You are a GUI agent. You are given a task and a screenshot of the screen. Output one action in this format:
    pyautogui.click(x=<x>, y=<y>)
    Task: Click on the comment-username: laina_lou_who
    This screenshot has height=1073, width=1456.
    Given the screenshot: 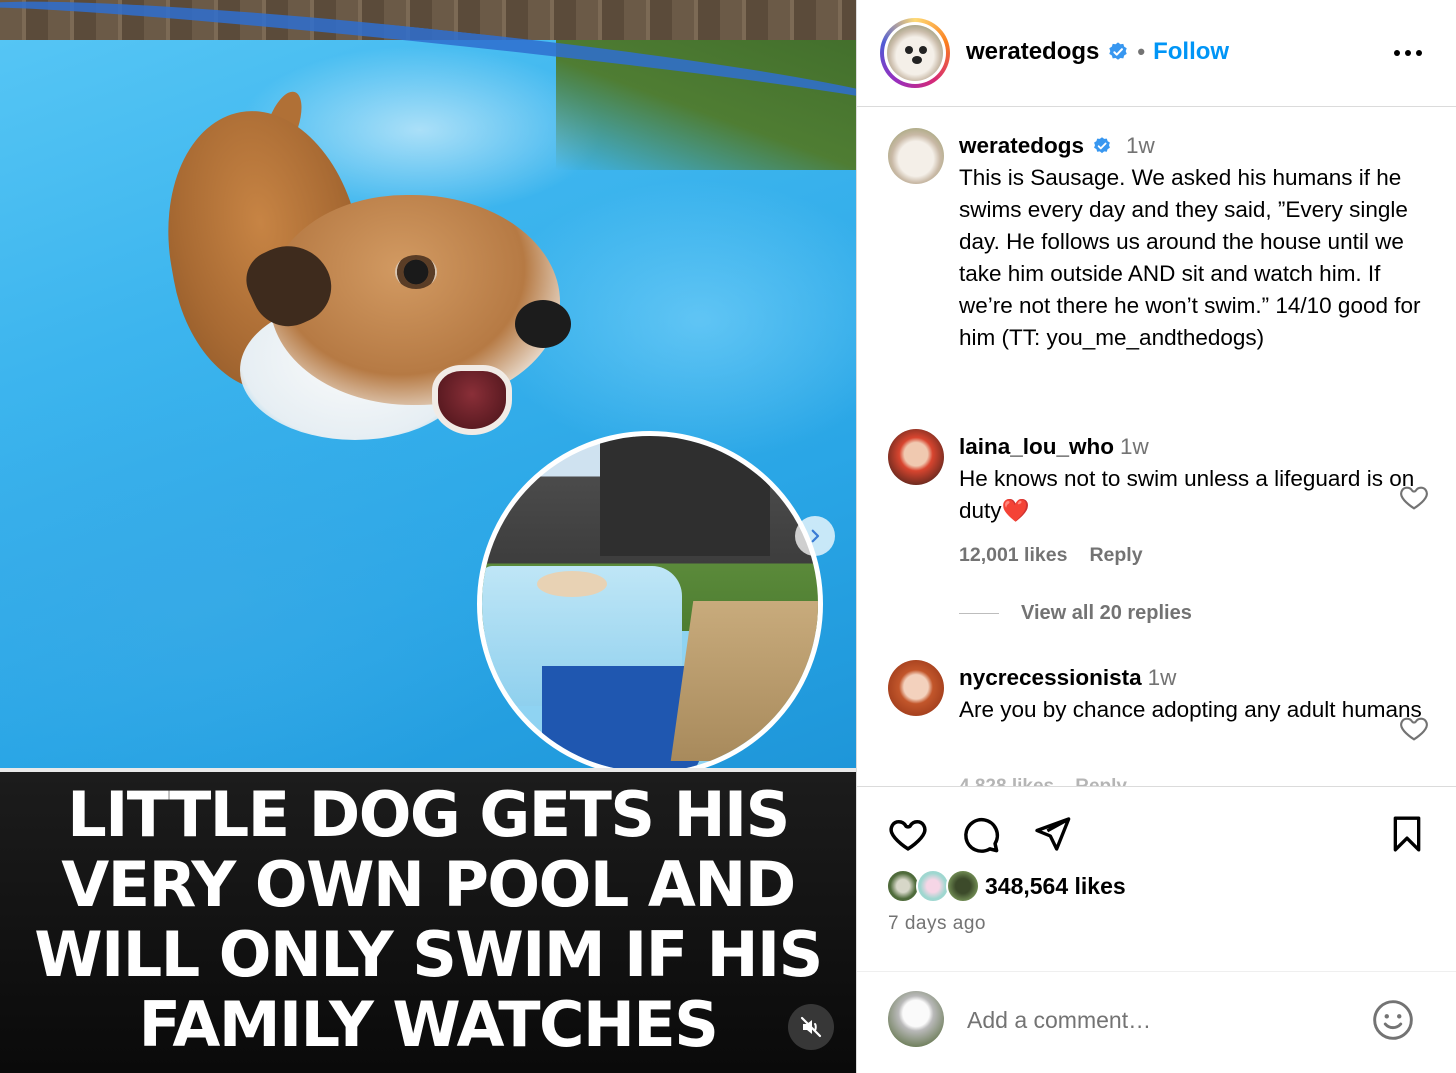 What is the action you would take?
    pyautogui.click(x=1036, y=446)
    